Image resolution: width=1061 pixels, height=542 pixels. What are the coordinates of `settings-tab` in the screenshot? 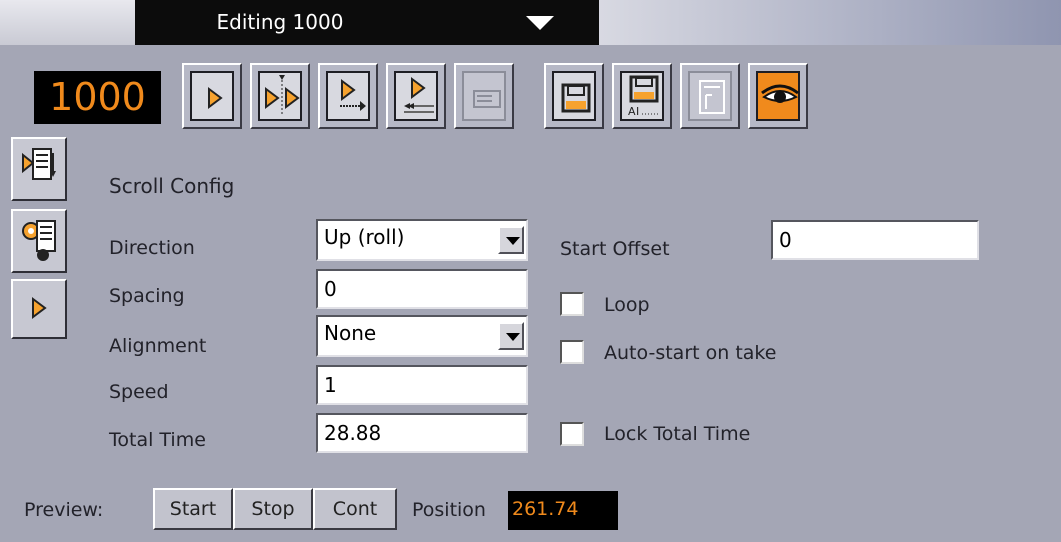 It's located at (39, 241).